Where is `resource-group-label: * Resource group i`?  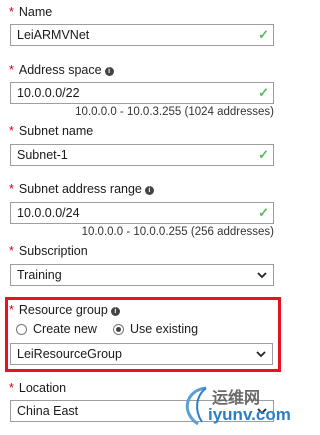
resource-group-label: * Resource group i is located at coordinates (64, 310).